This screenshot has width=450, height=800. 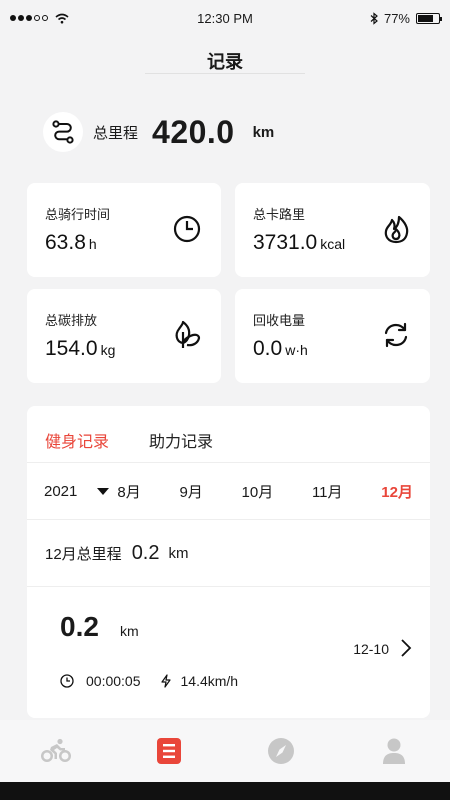 What do you see at coordinates (268, 348) in the screenshot?
I see `stat-value: 0.0` at bounding box center [268, 348].